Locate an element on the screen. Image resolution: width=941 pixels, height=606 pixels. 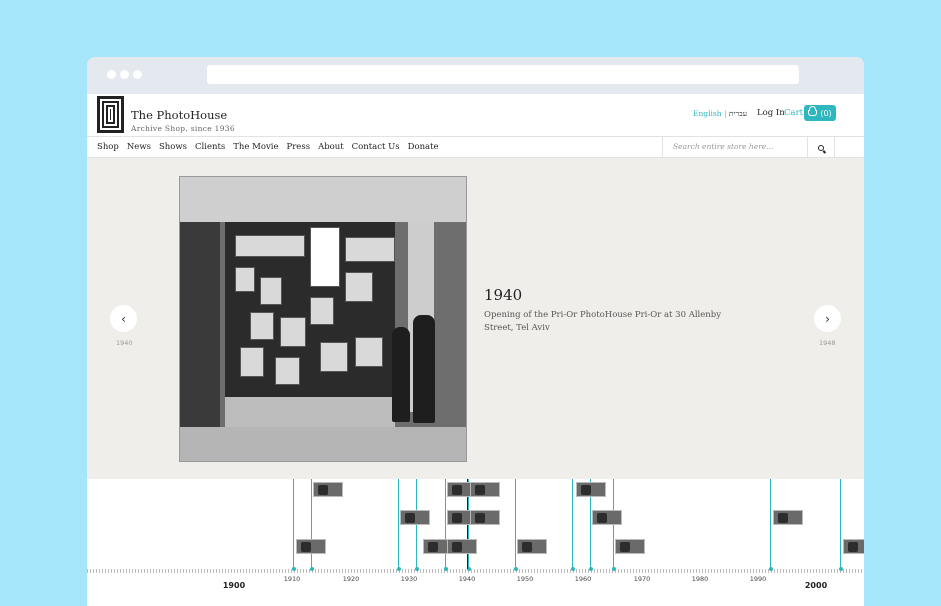
lang-english-link: English is located at coordinates (707, 113).